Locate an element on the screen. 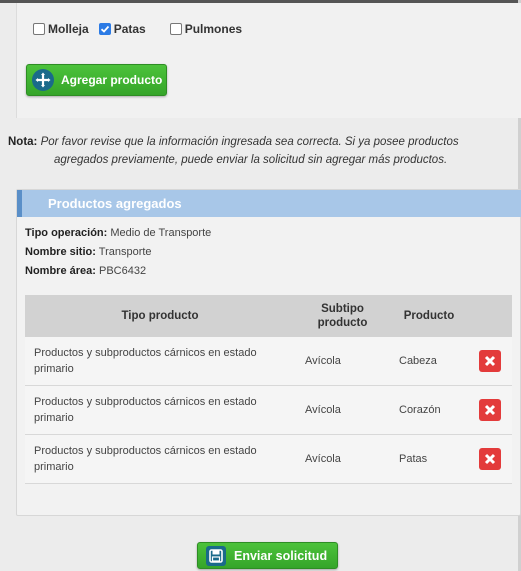  header-subtype-line2: producto is located at coordinates (342, 323).